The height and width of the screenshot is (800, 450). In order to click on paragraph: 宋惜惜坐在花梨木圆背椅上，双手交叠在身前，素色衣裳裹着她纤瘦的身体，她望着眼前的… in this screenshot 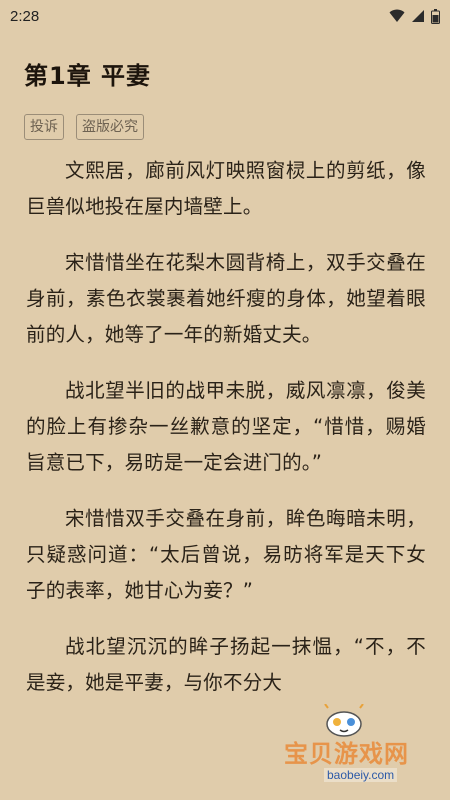, I will do `click(226, 298)`.